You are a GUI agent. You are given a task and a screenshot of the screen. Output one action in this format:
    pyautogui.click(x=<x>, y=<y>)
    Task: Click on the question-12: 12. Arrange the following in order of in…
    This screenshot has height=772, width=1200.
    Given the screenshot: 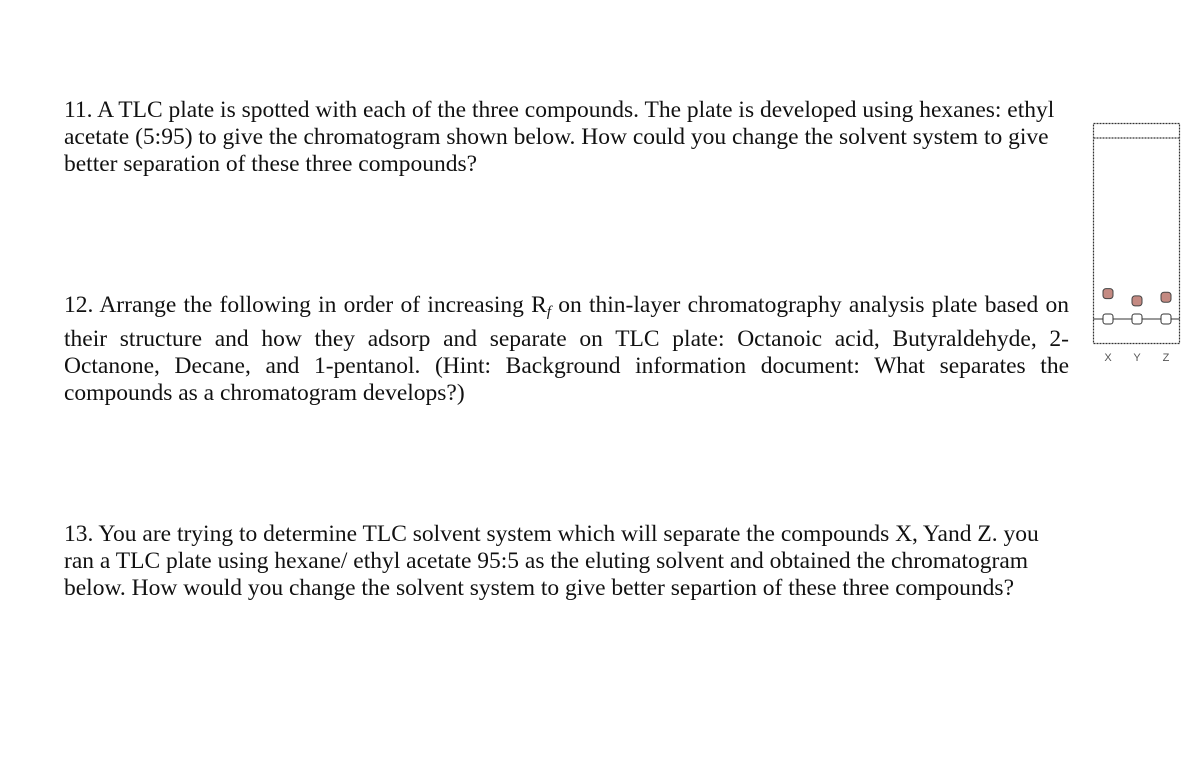 What is the action you would take?
    pyautogui.click(x=566, y=349)
    